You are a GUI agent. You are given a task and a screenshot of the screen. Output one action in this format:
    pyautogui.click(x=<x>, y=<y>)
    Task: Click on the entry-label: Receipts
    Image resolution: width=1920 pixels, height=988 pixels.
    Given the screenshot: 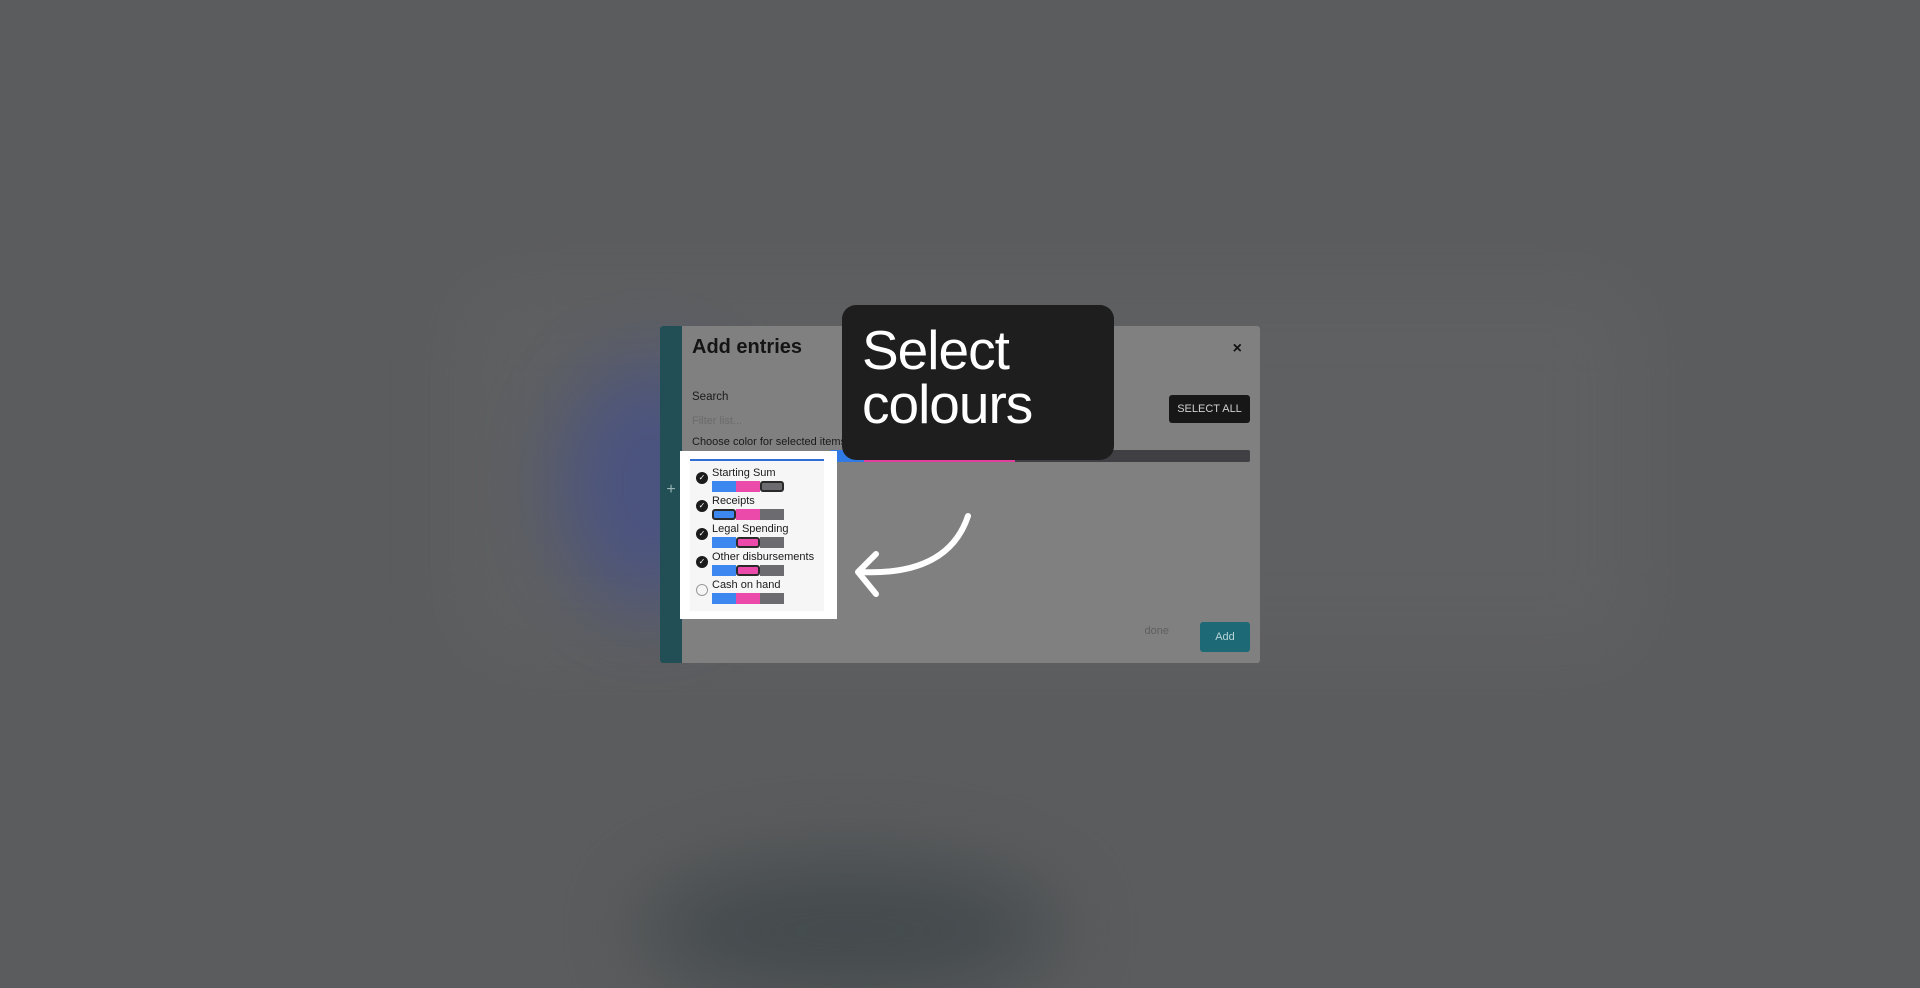 What is the action you would take?
    pyautogui.click(x=733, y=501)
    